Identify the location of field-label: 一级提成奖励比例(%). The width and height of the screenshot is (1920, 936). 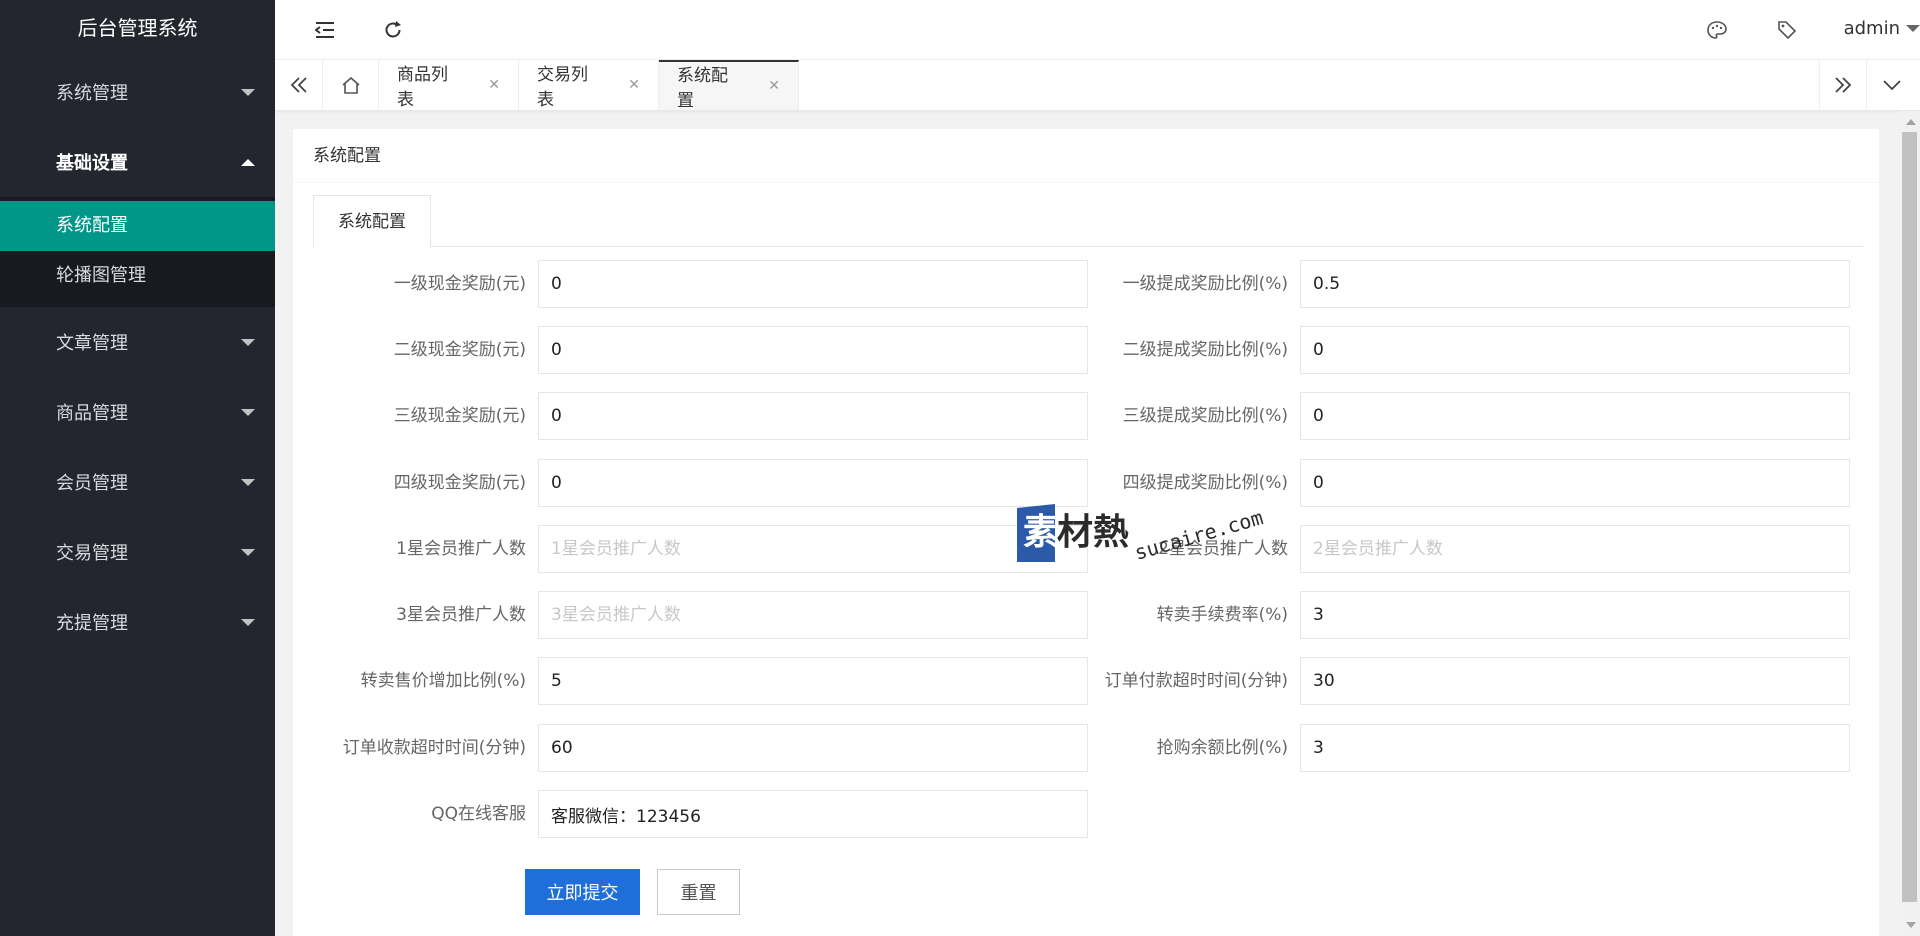
(1205, 284).